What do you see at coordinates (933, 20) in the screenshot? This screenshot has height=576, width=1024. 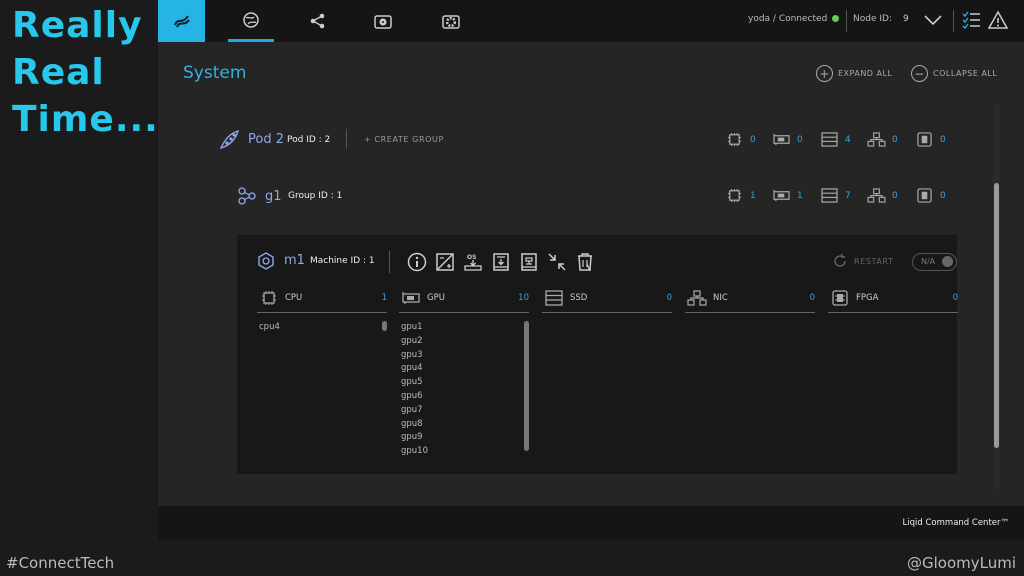 I see `chevron-down-icon` at bounding box center [933, 20].